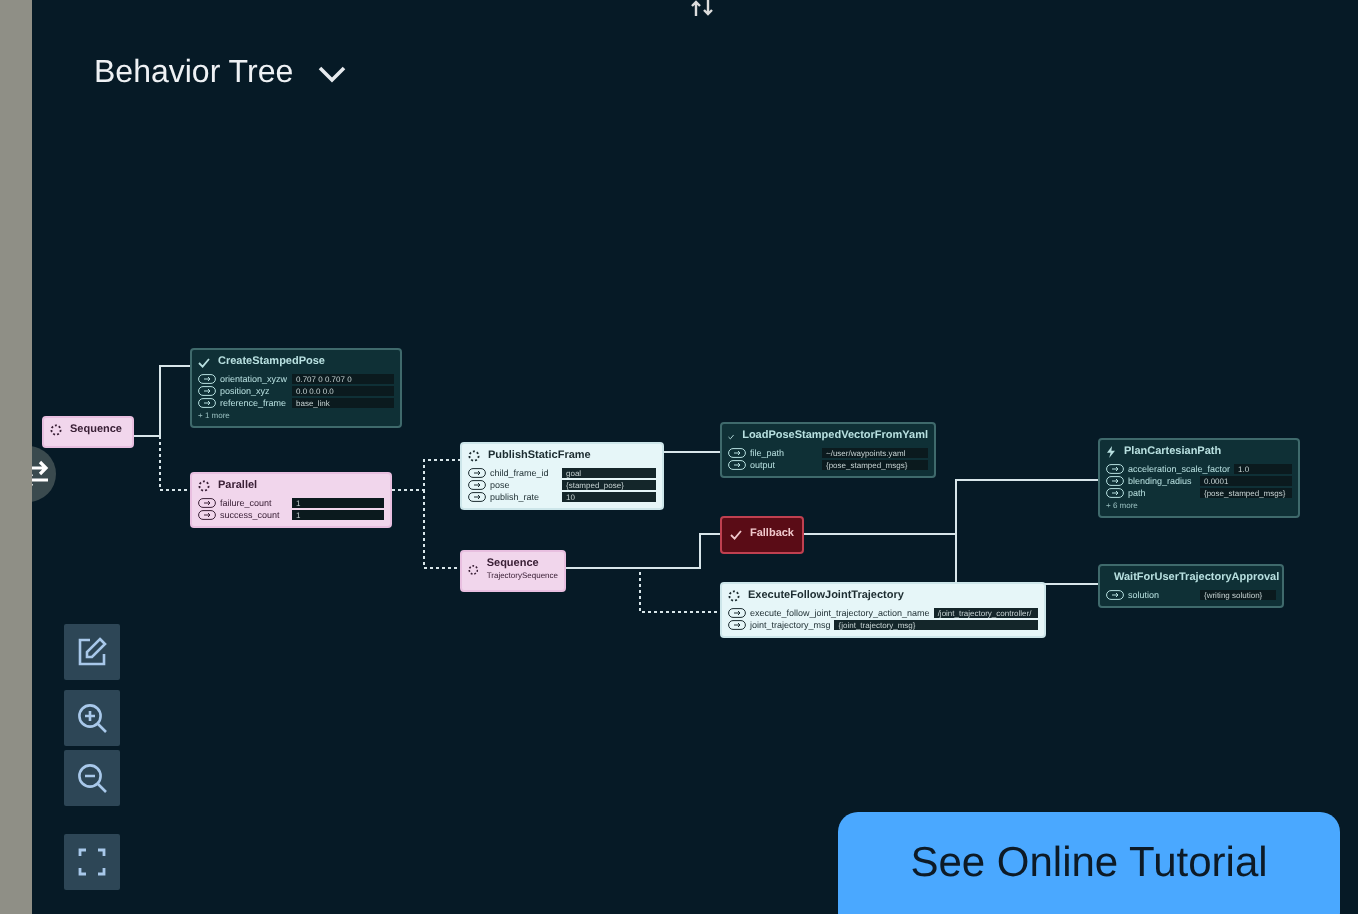 The width and height of the screenshot is (1358, 914). I want to click on see-tutorial-button: See Online Tutorial, so click(1089, 863).